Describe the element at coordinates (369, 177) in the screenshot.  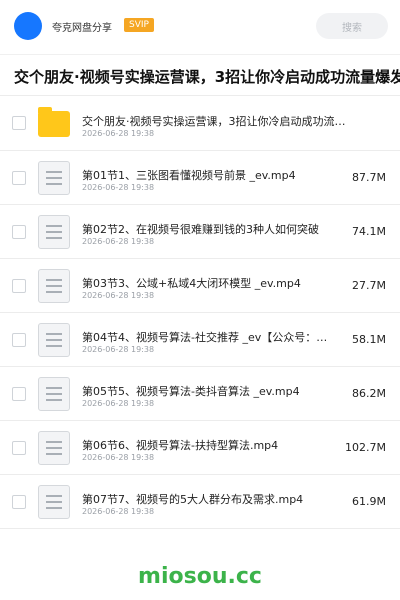
I see `file-size: 87.7M` at that location.